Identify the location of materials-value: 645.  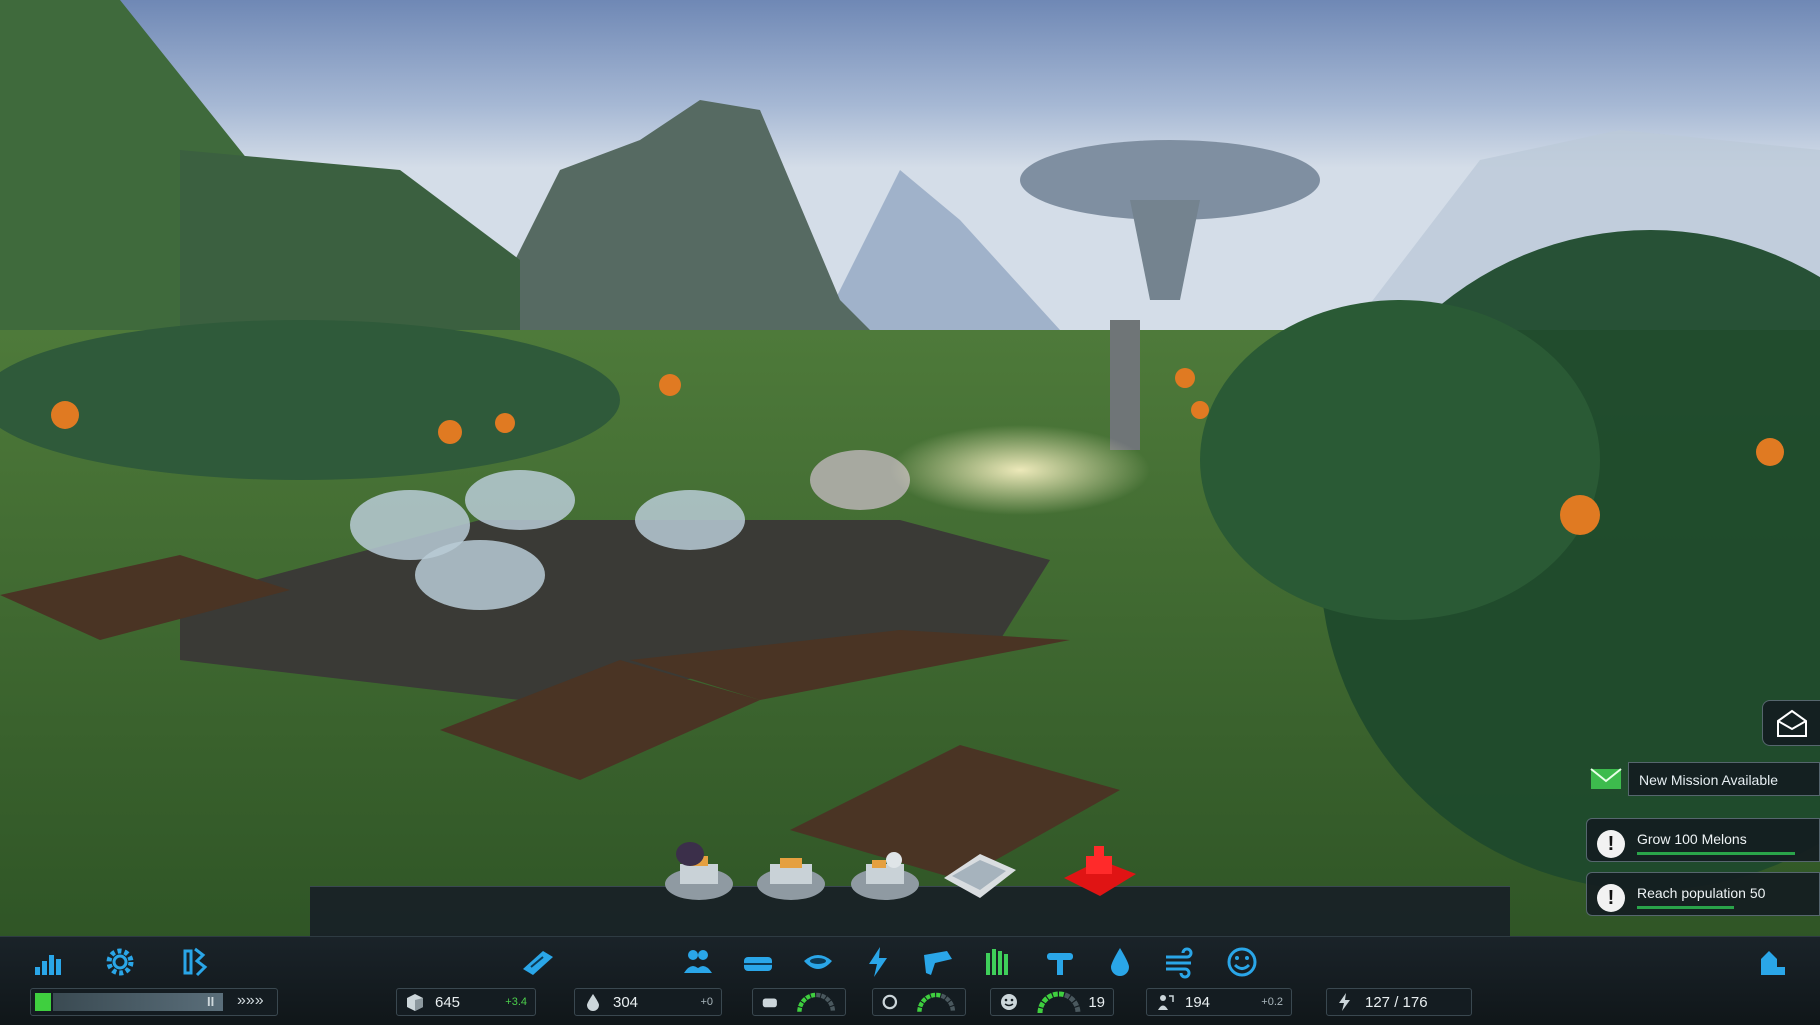
(448, 1002).